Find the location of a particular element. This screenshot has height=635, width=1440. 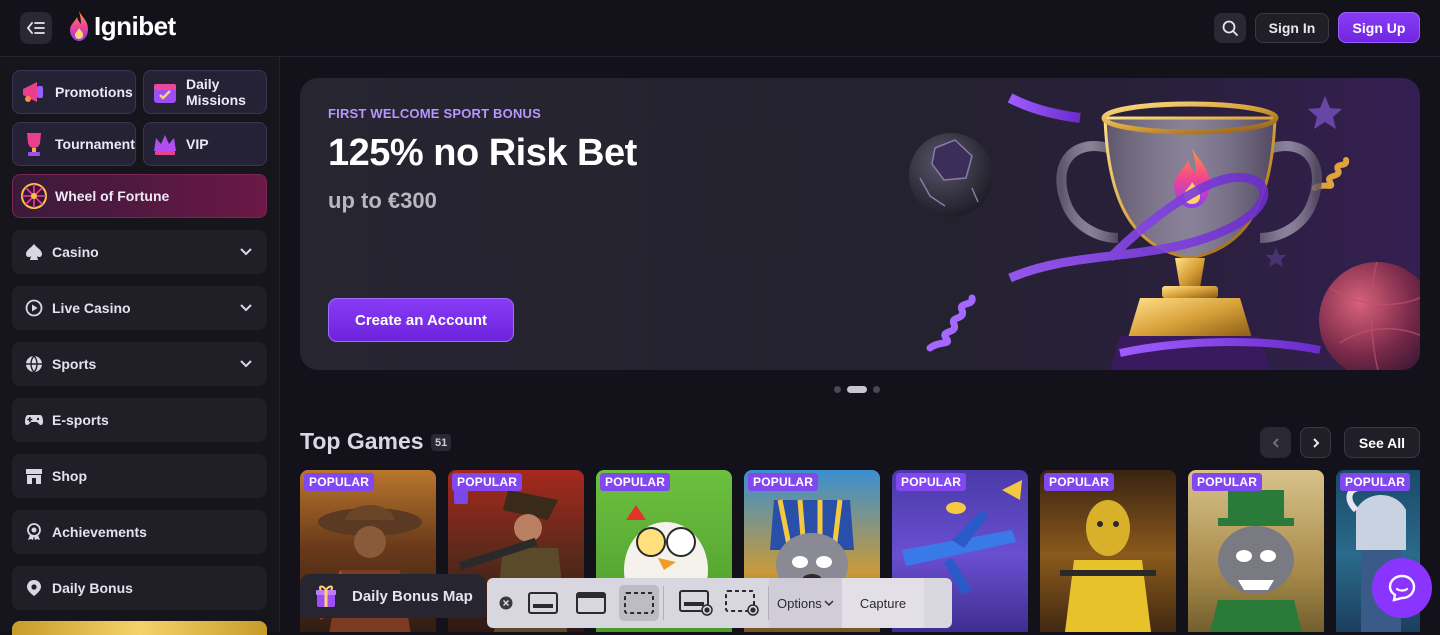

options-dropdown: Options is located at coordinates (805, 603).